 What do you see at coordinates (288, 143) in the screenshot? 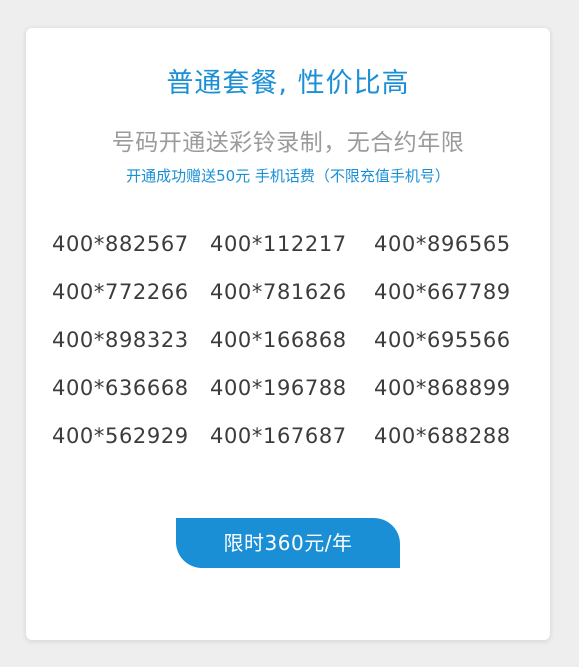
I see `package-subtitle: 号码开通送彩铃录制，无合约年限` at bounding box center [288, 143].